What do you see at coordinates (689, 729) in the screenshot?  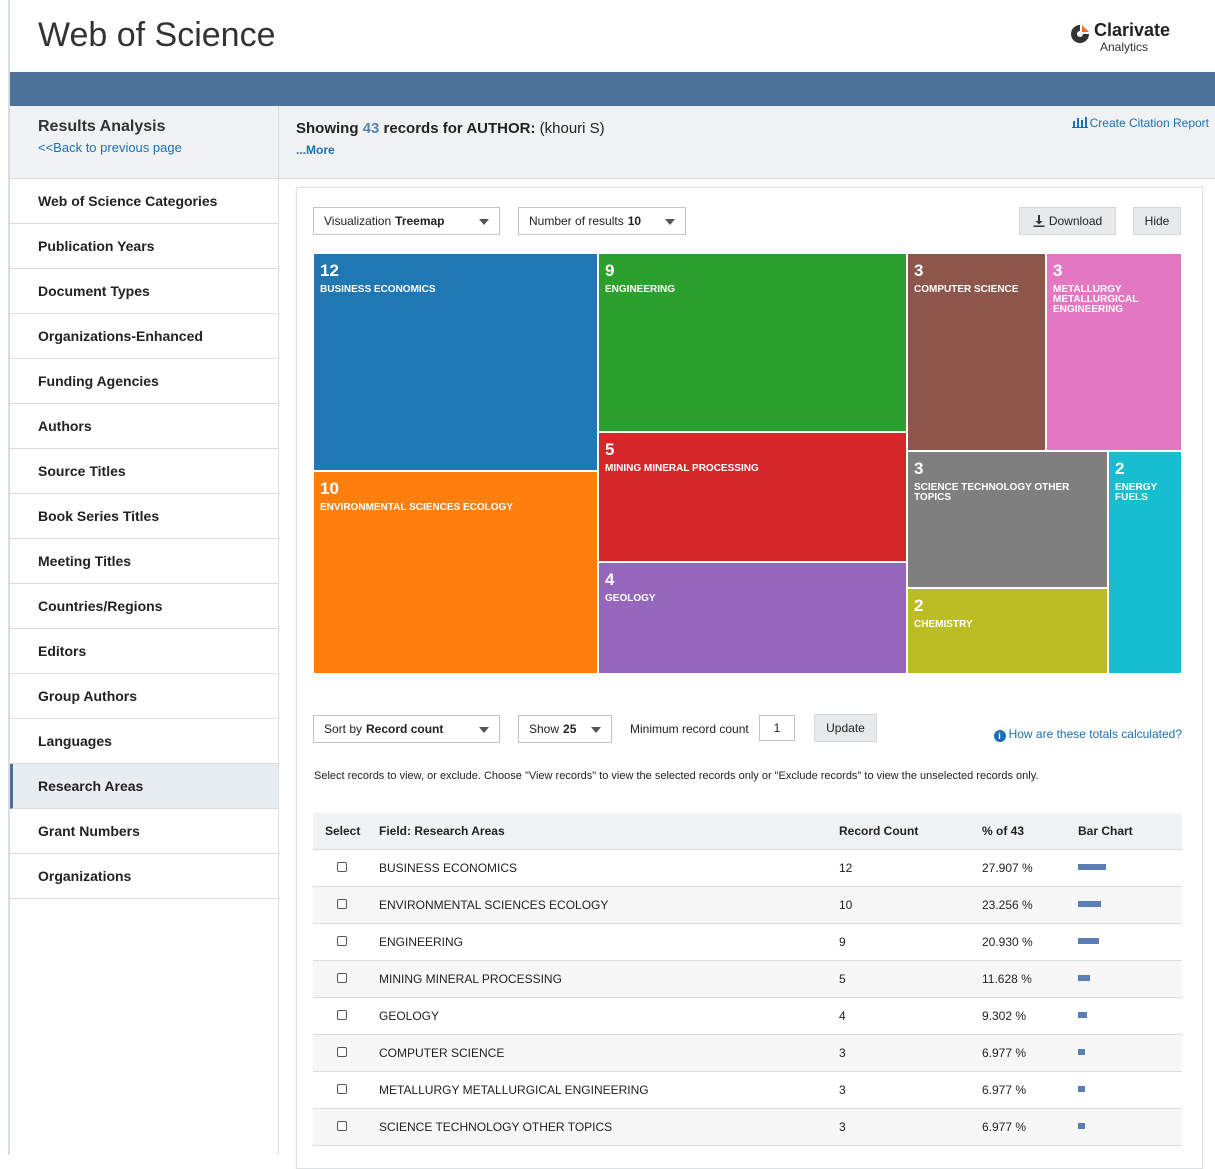 I see `min-record-count-label: Minimum record count` at bounding box center [689, 729].